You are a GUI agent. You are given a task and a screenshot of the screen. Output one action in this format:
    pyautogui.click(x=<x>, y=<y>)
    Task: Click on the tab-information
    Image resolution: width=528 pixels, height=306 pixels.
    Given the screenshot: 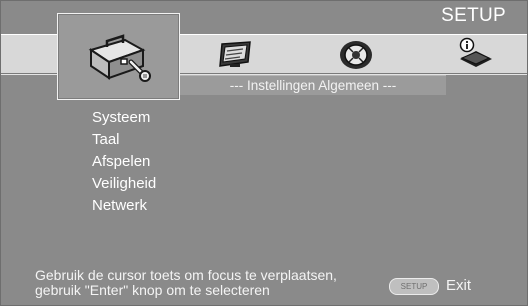 What is the action you would take?
    pyautogui.click(x=475, y=54)
    